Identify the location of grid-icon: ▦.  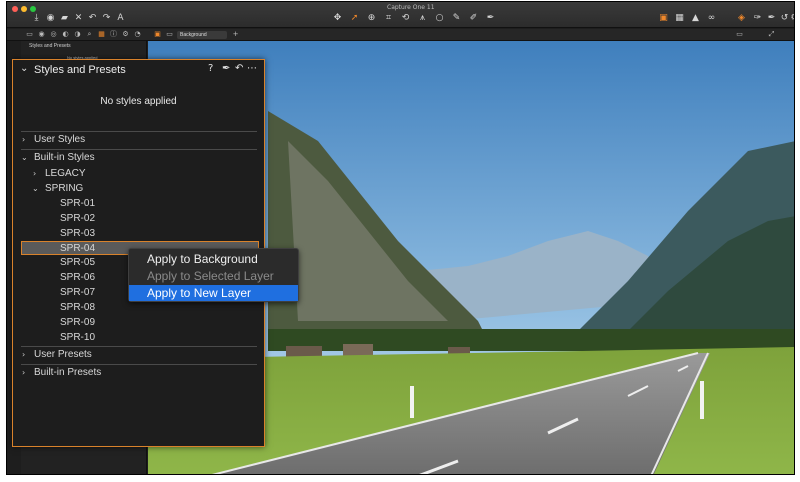
(679, 18).